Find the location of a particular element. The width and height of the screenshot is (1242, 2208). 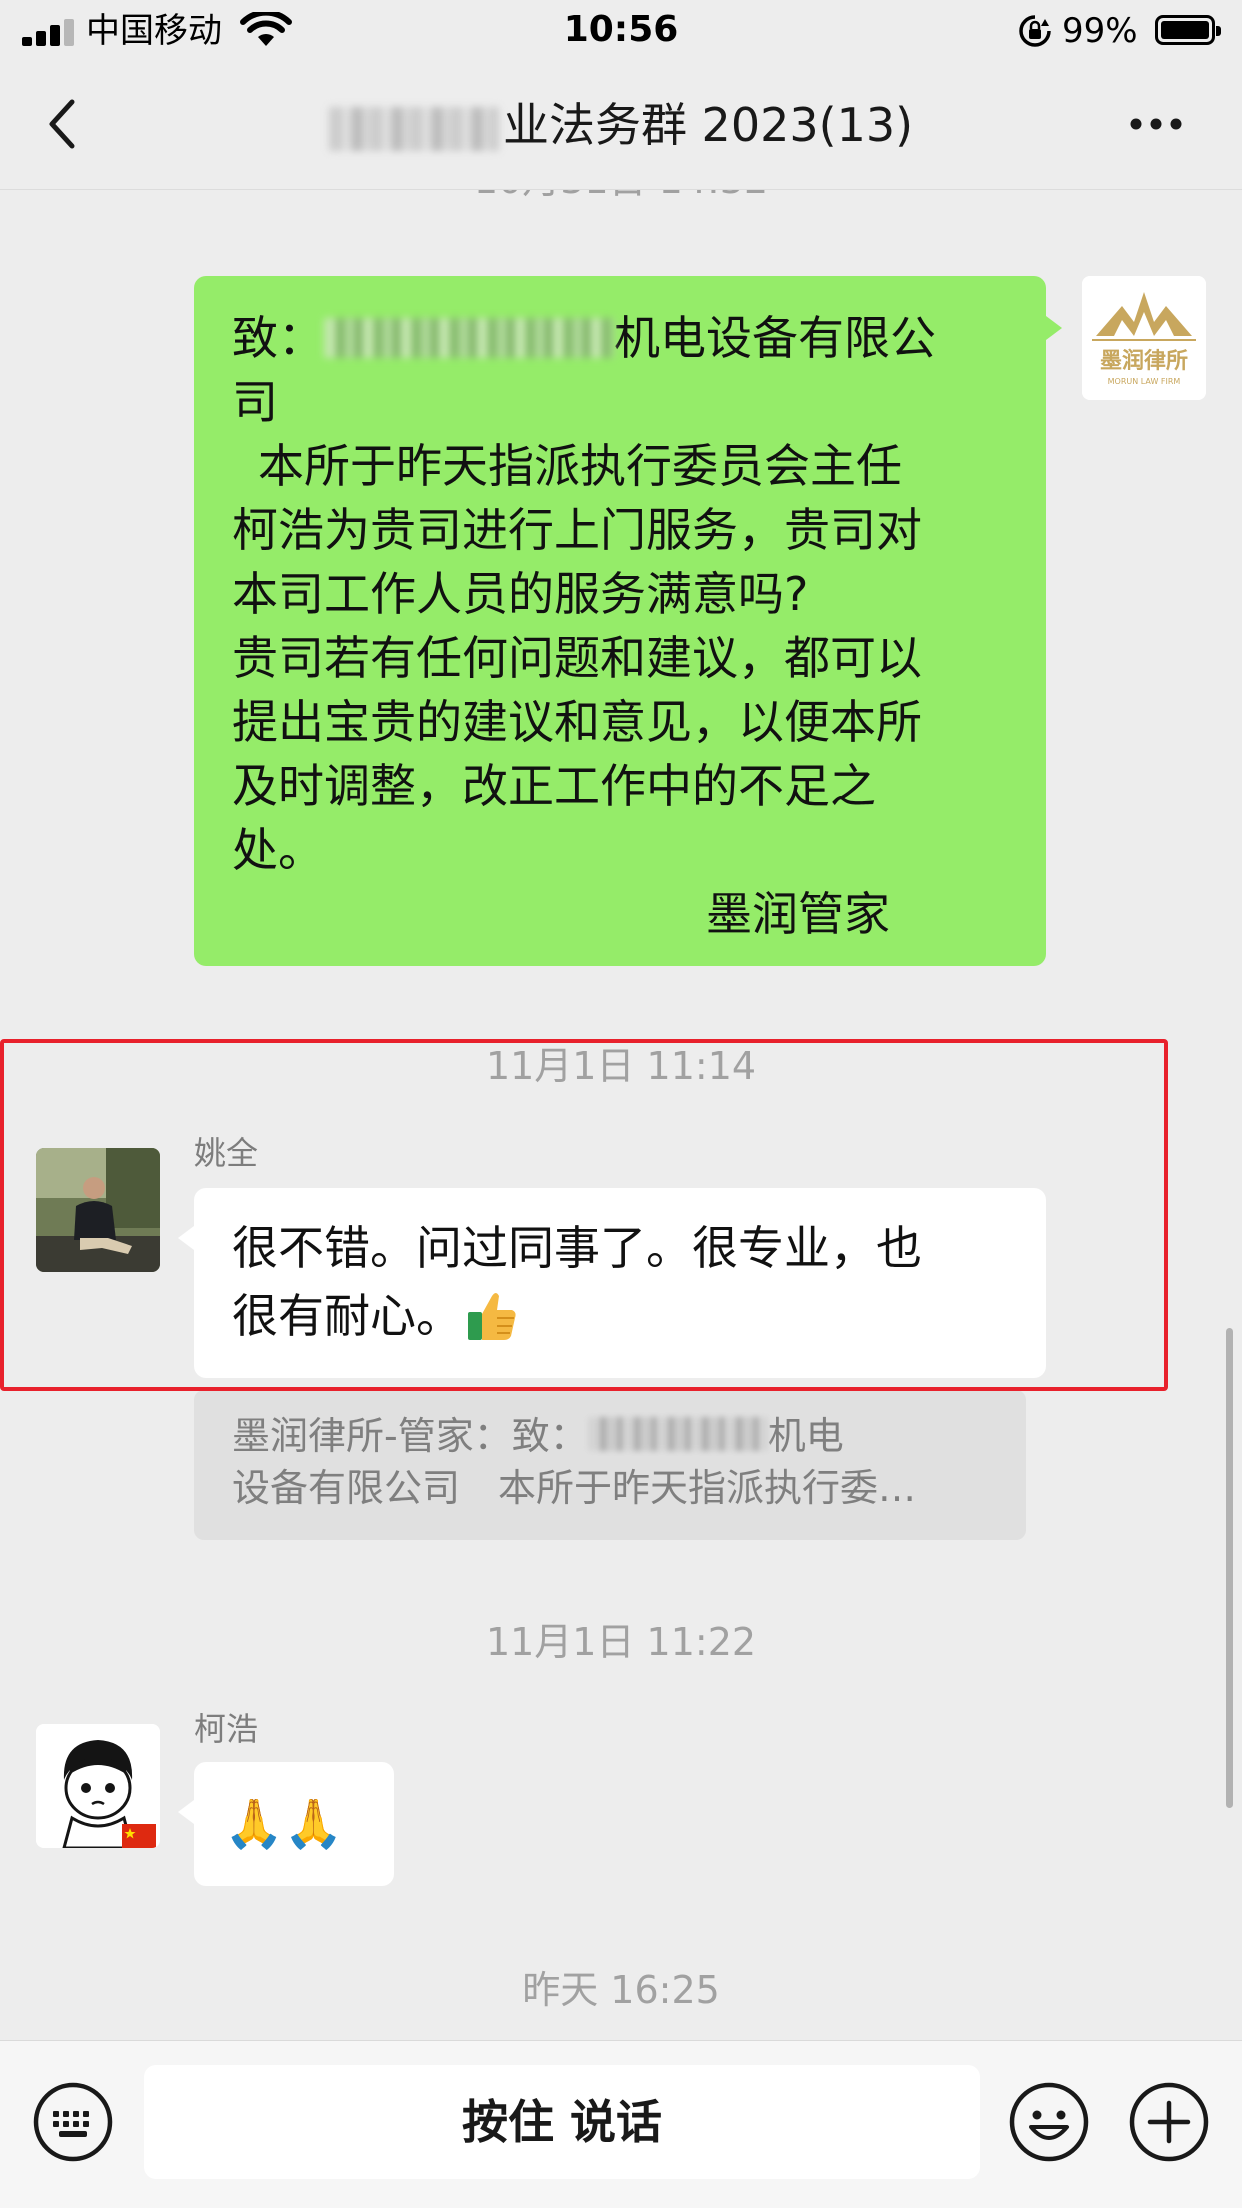

incoming-message-bubble: 🙏🙏 is located at coordinates (286, 1824).